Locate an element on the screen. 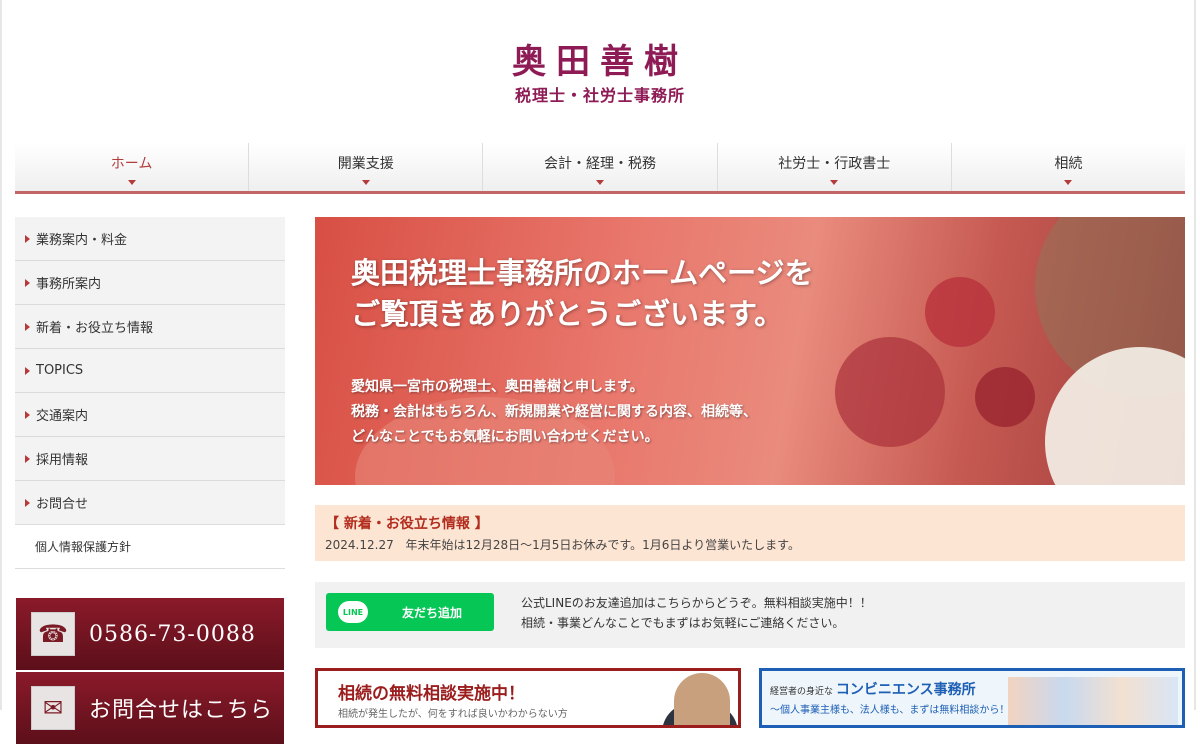  sidebar-item-label: TOPICS is located at coordinates (60, 370).